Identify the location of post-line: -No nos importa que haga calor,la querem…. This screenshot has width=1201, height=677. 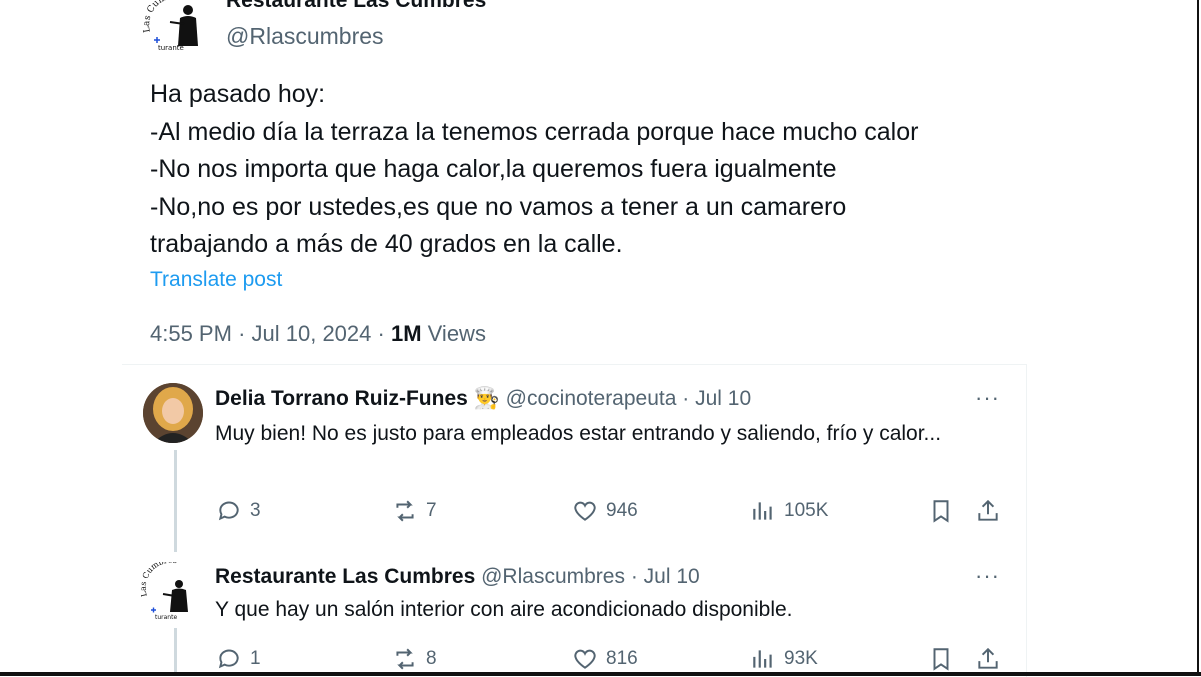
(493, 169).